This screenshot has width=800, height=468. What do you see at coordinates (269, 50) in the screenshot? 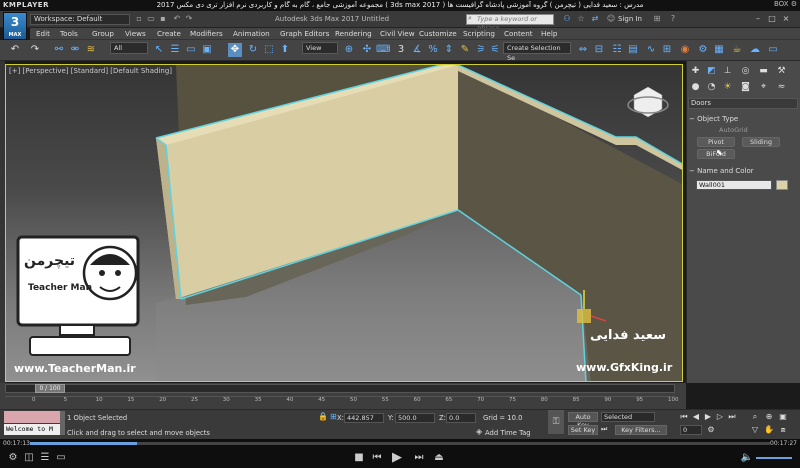
I see `select-scale-icon: ⬚` at bounding box center [269, 50].